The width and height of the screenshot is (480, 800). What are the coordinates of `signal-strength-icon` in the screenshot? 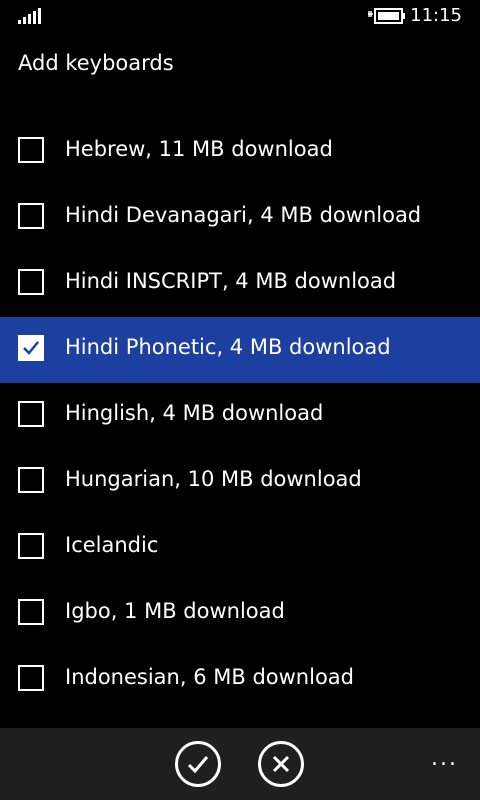 It's located at (29, 16).